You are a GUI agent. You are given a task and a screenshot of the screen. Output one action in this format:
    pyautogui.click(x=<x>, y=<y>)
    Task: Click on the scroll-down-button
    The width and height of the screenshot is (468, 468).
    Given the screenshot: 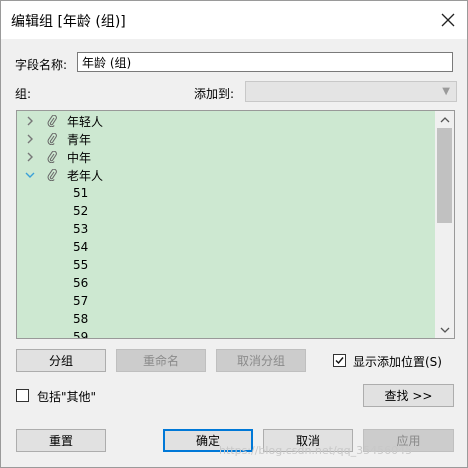 What is the action you would take?
    pyautogui.click(x=444, y=329)
    